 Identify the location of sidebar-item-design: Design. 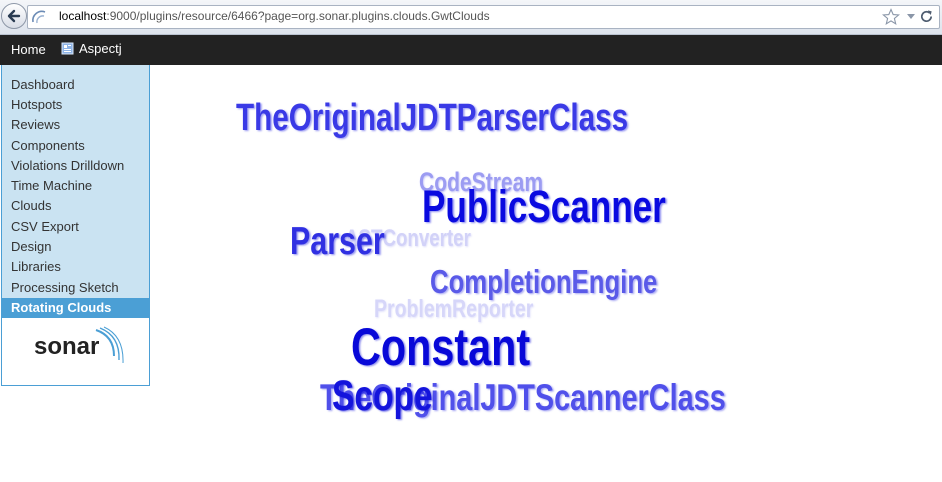
(75, 247).